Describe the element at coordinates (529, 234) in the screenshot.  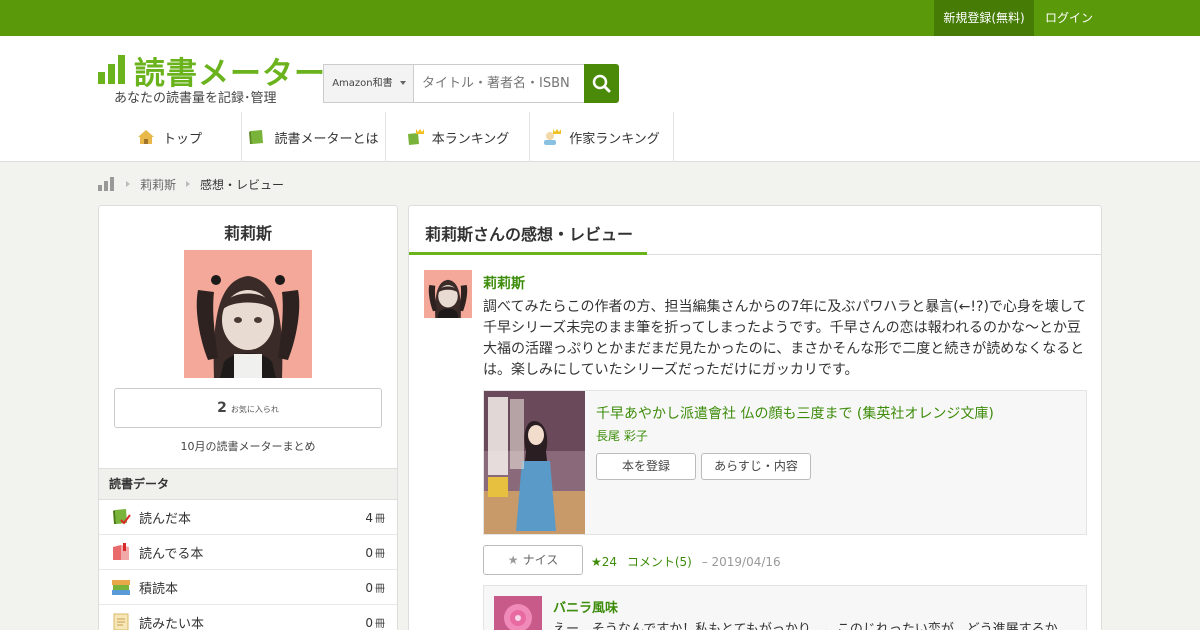
I see `page-title: 莉莉斯さんの感想・レビュー` at that location.